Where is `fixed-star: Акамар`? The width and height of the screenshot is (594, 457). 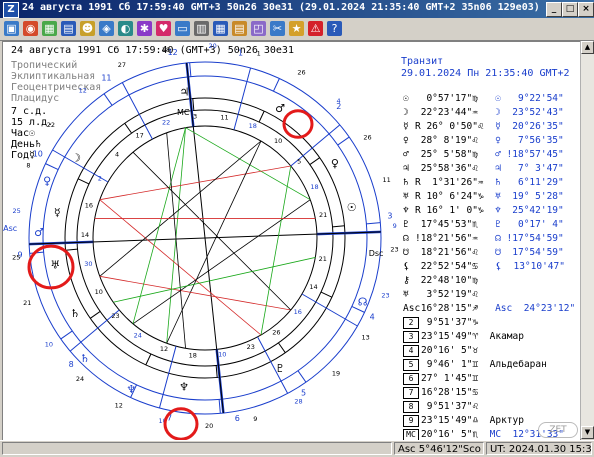 fixed-star: Акамар is located at coordinates (506, 336).